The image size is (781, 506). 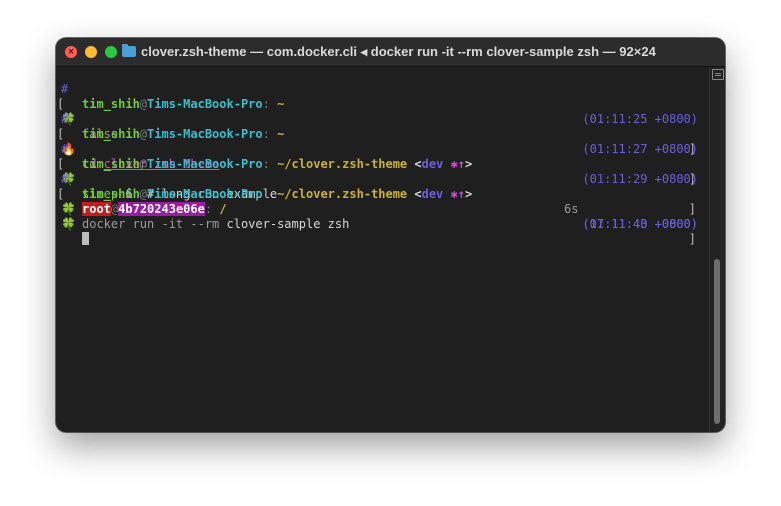 I want to click on command-line: [ 🍀 false ], so click(x=382, y=119).